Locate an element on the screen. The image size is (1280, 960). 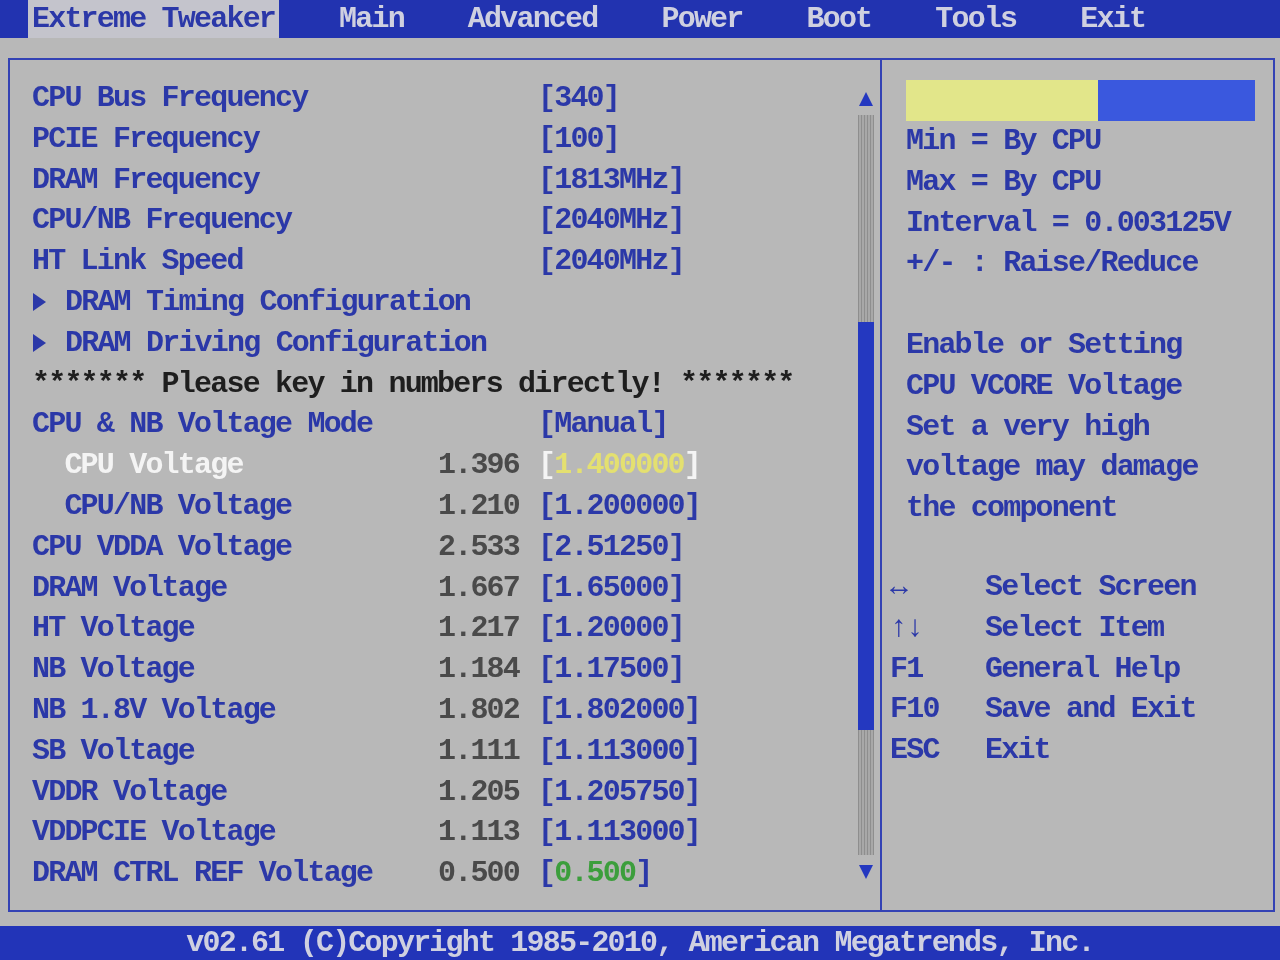
setting-label: PCIE Frequency is located at coordinates (145, 139).